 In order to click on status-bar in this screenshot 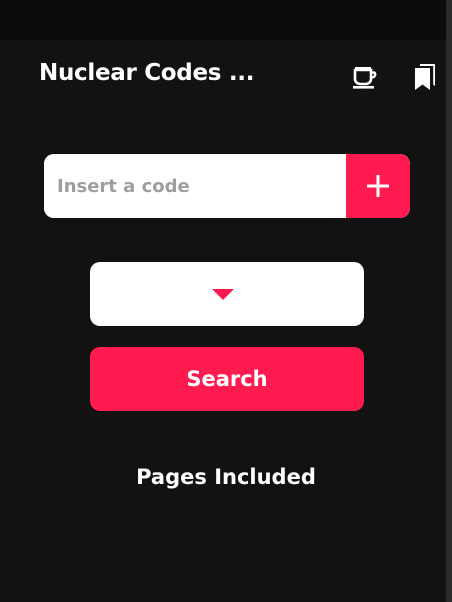, I will do `click(226, 20)`.